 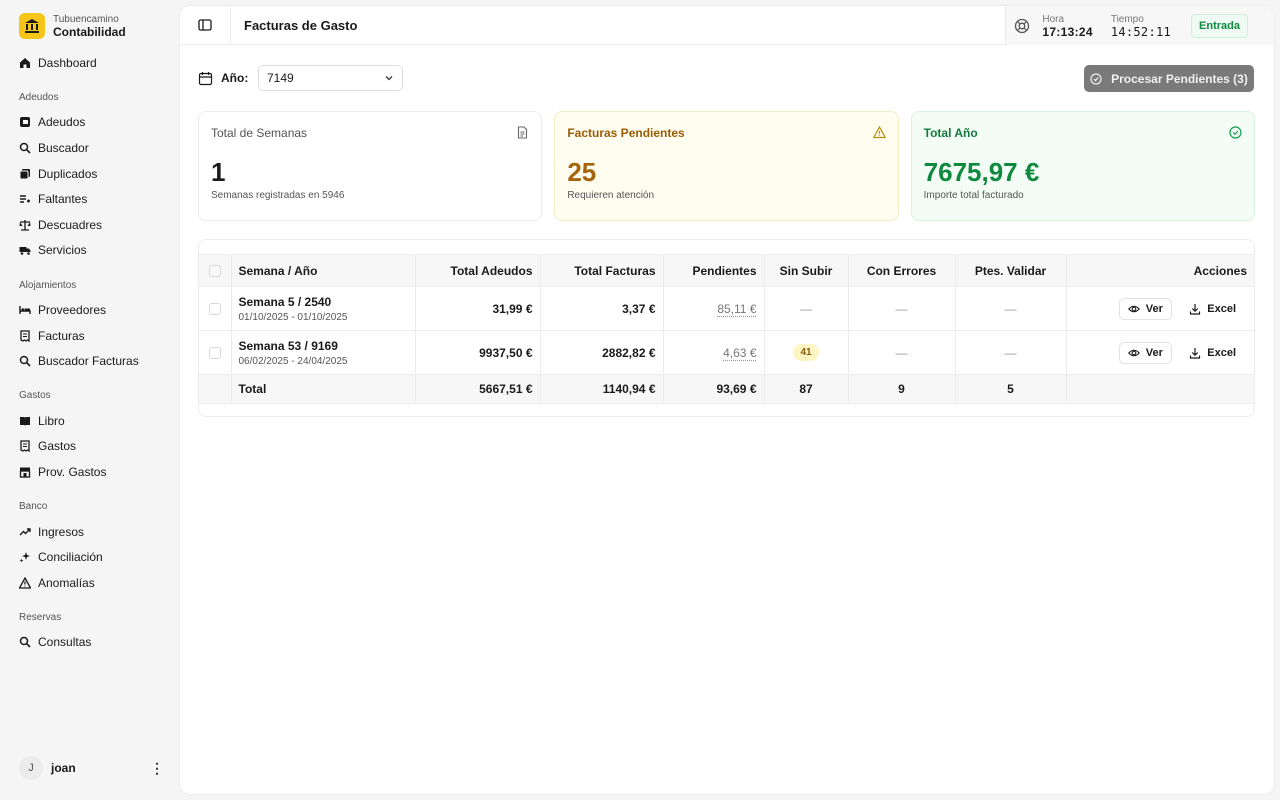 I want to click on book-icon, so click(x=25, y=421).